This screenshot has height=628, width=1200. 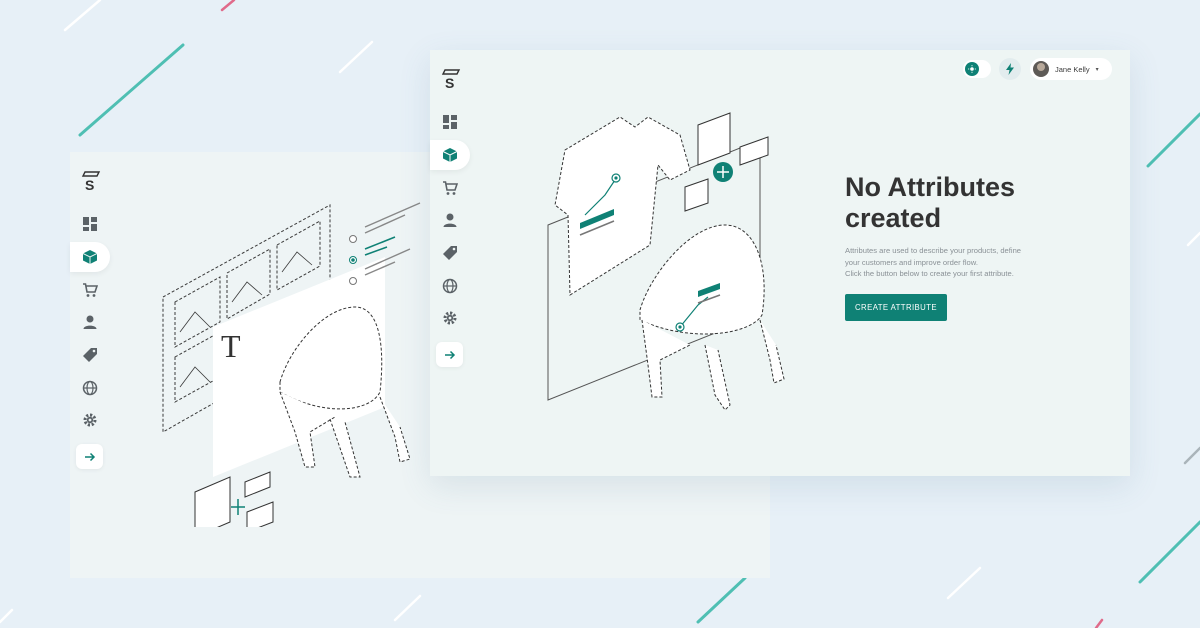 I want to click on create-attribute-button: CREATE ATTRIBUTE, so click(x=896, y=307).